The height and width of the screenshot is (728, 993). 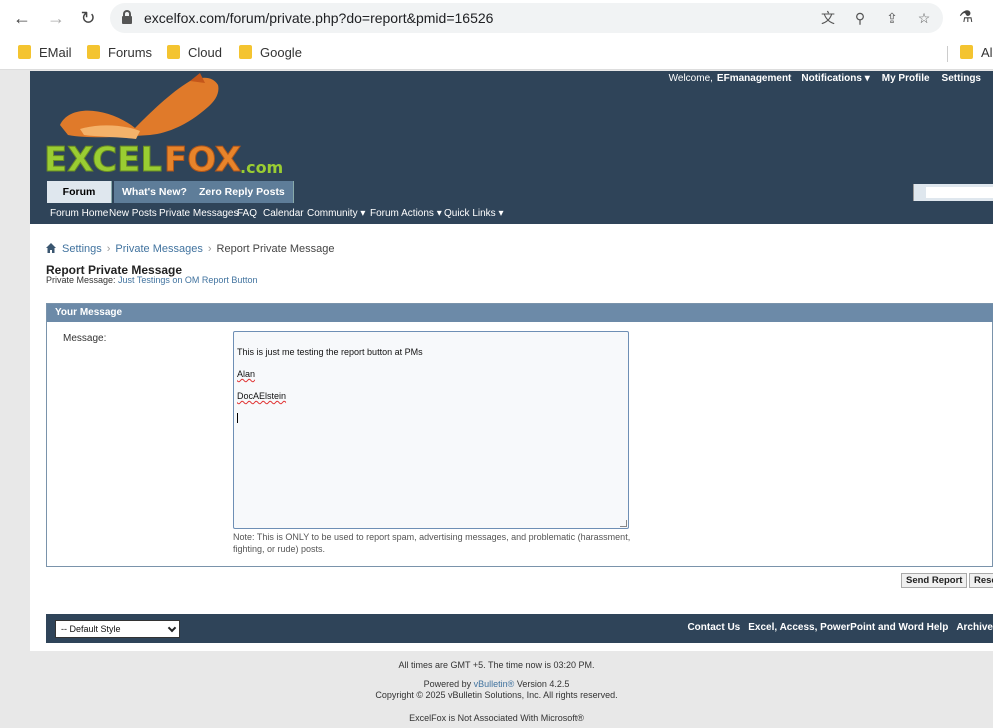 What do you see at coordinates (473, 213) in the screenshot?
I see `subnav-quick-links: Quick Links ▾` at bounding box center [473, 213].